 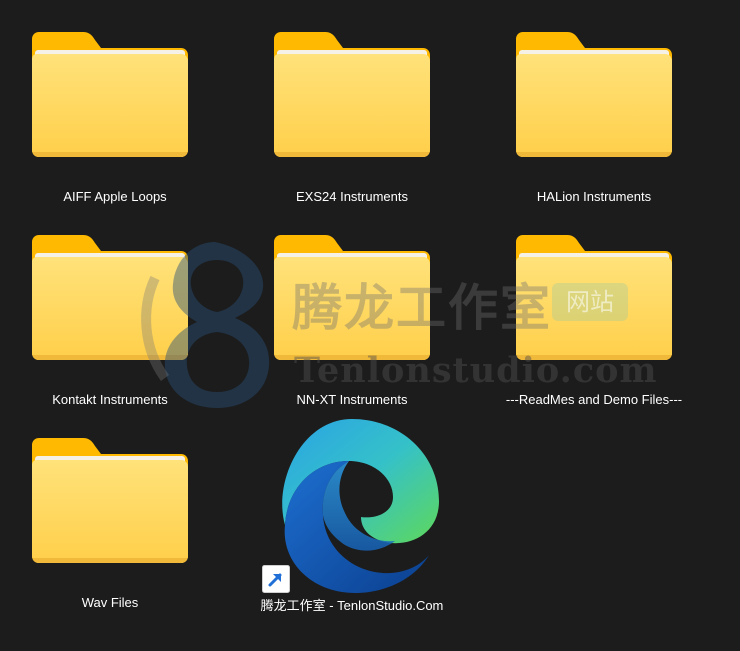 What do you see at coordinates (594, 399) in the screenshot?
I see `folder-label: ---ReadMes and Demo Files---` at bounding box center [594, 399].